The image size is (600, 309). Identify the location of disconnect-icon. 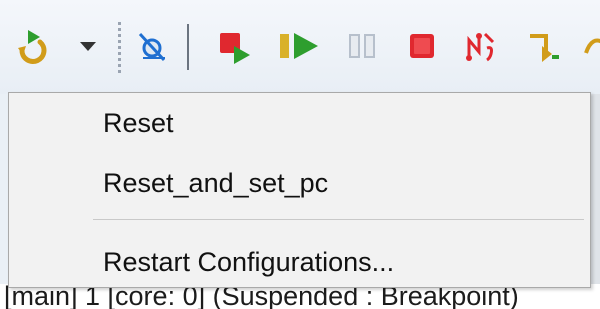
(480, 46).